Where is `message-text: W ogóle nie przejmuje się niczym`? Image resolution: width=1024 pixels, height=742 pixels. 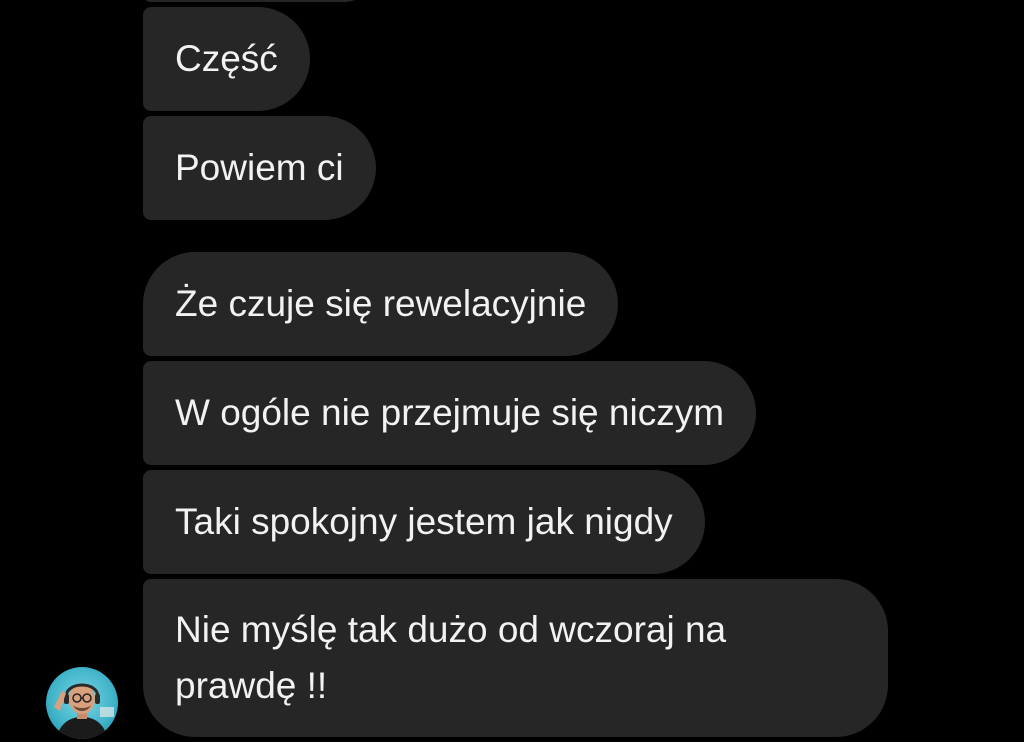 message-text: W ogóle nie przejmuje się niczym is located at coordinates (450, 412).